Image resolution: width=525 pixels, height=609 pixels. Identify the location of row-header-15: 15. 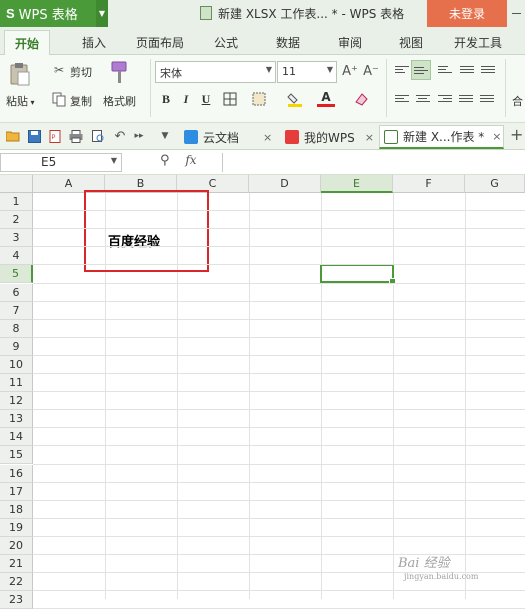
(16, 455).